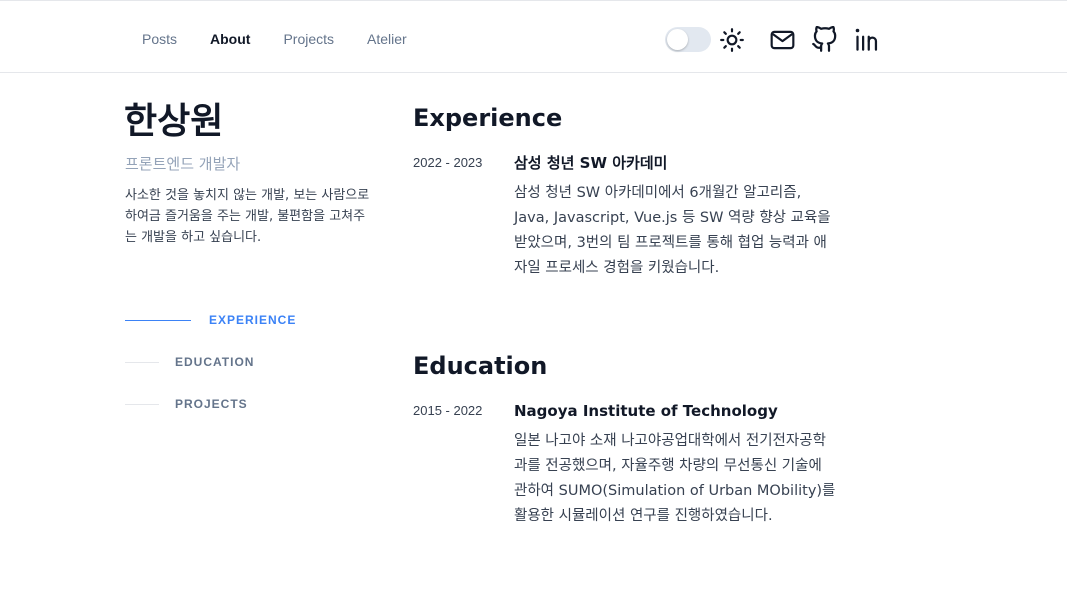 The image size is (1067, 611). What do you see at coordinates (183, 164) in the screenshot?
I see `profile-role: 프론트엔드 개발자` at bounding box center [183, 164].